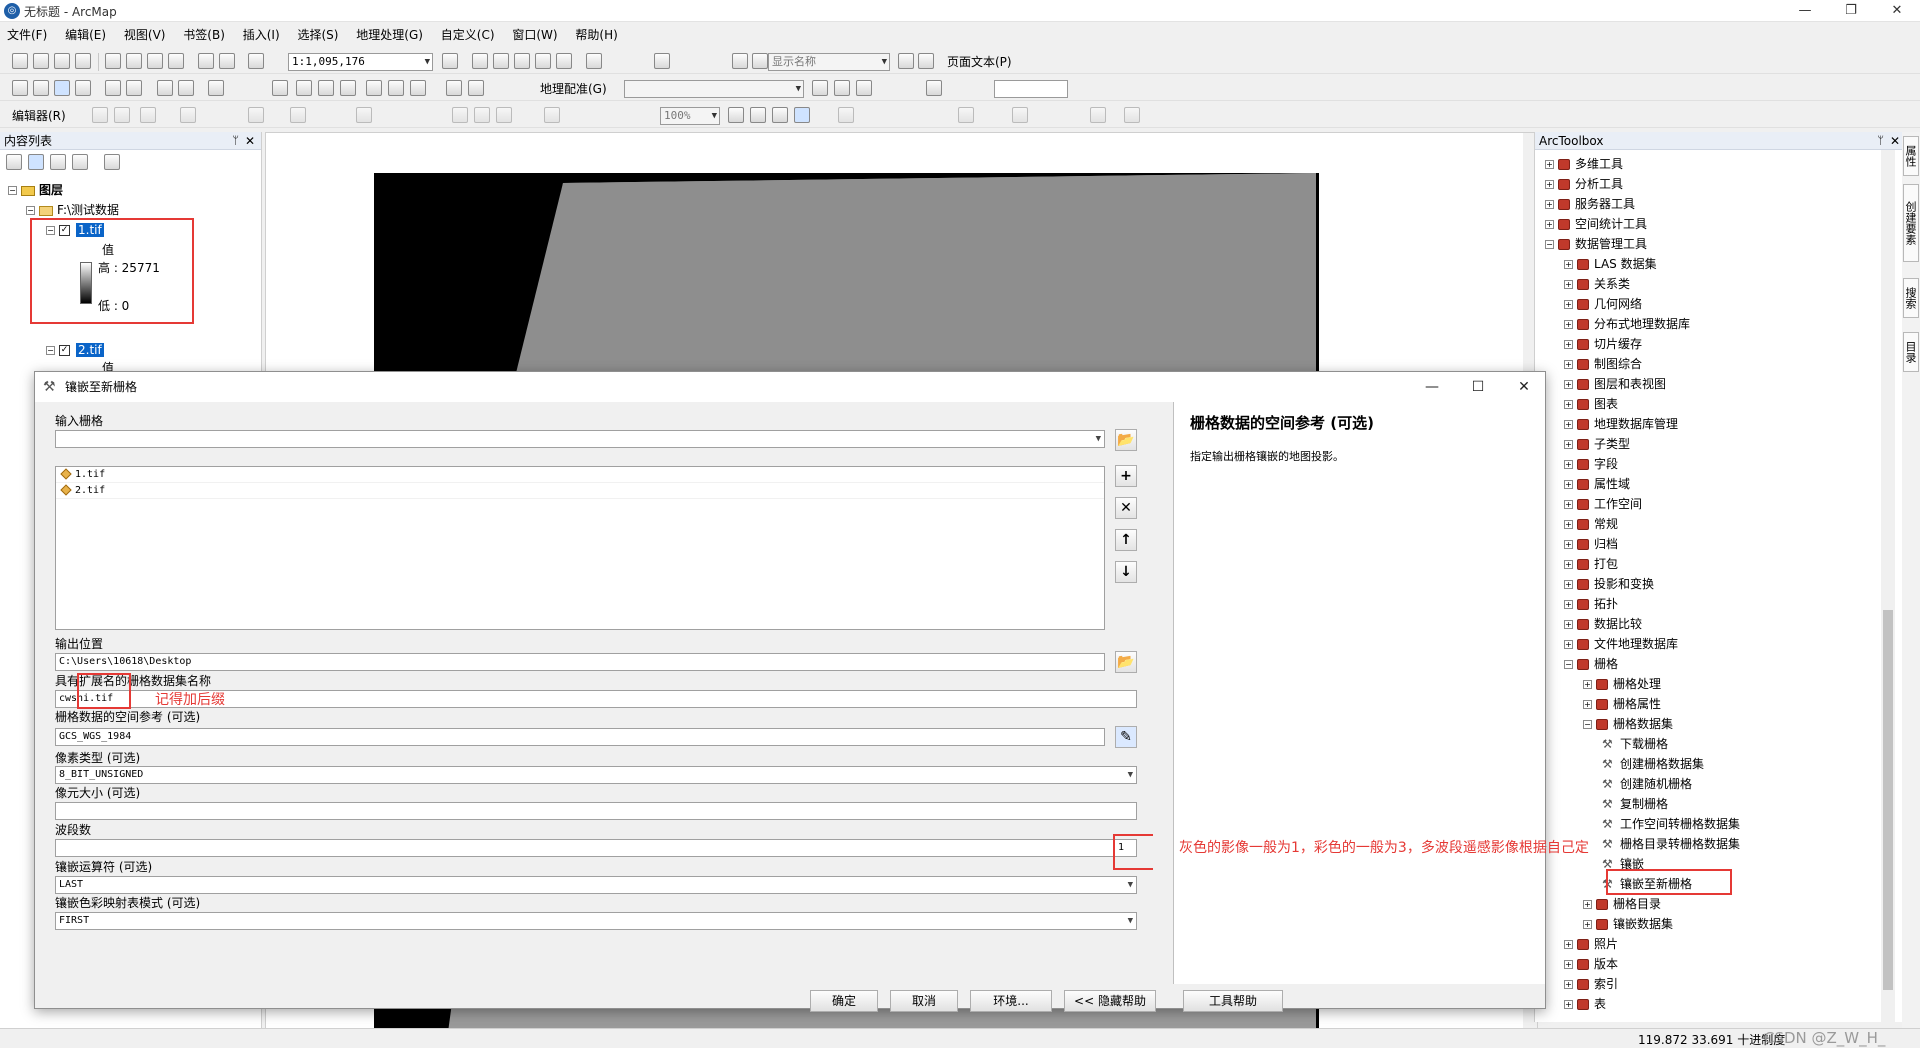  What do you see at coordinates (1635, 744) in the screenshot?
I see `toolbox-item: ⚒ 下载栅格` at bounding box center [1635, 744].